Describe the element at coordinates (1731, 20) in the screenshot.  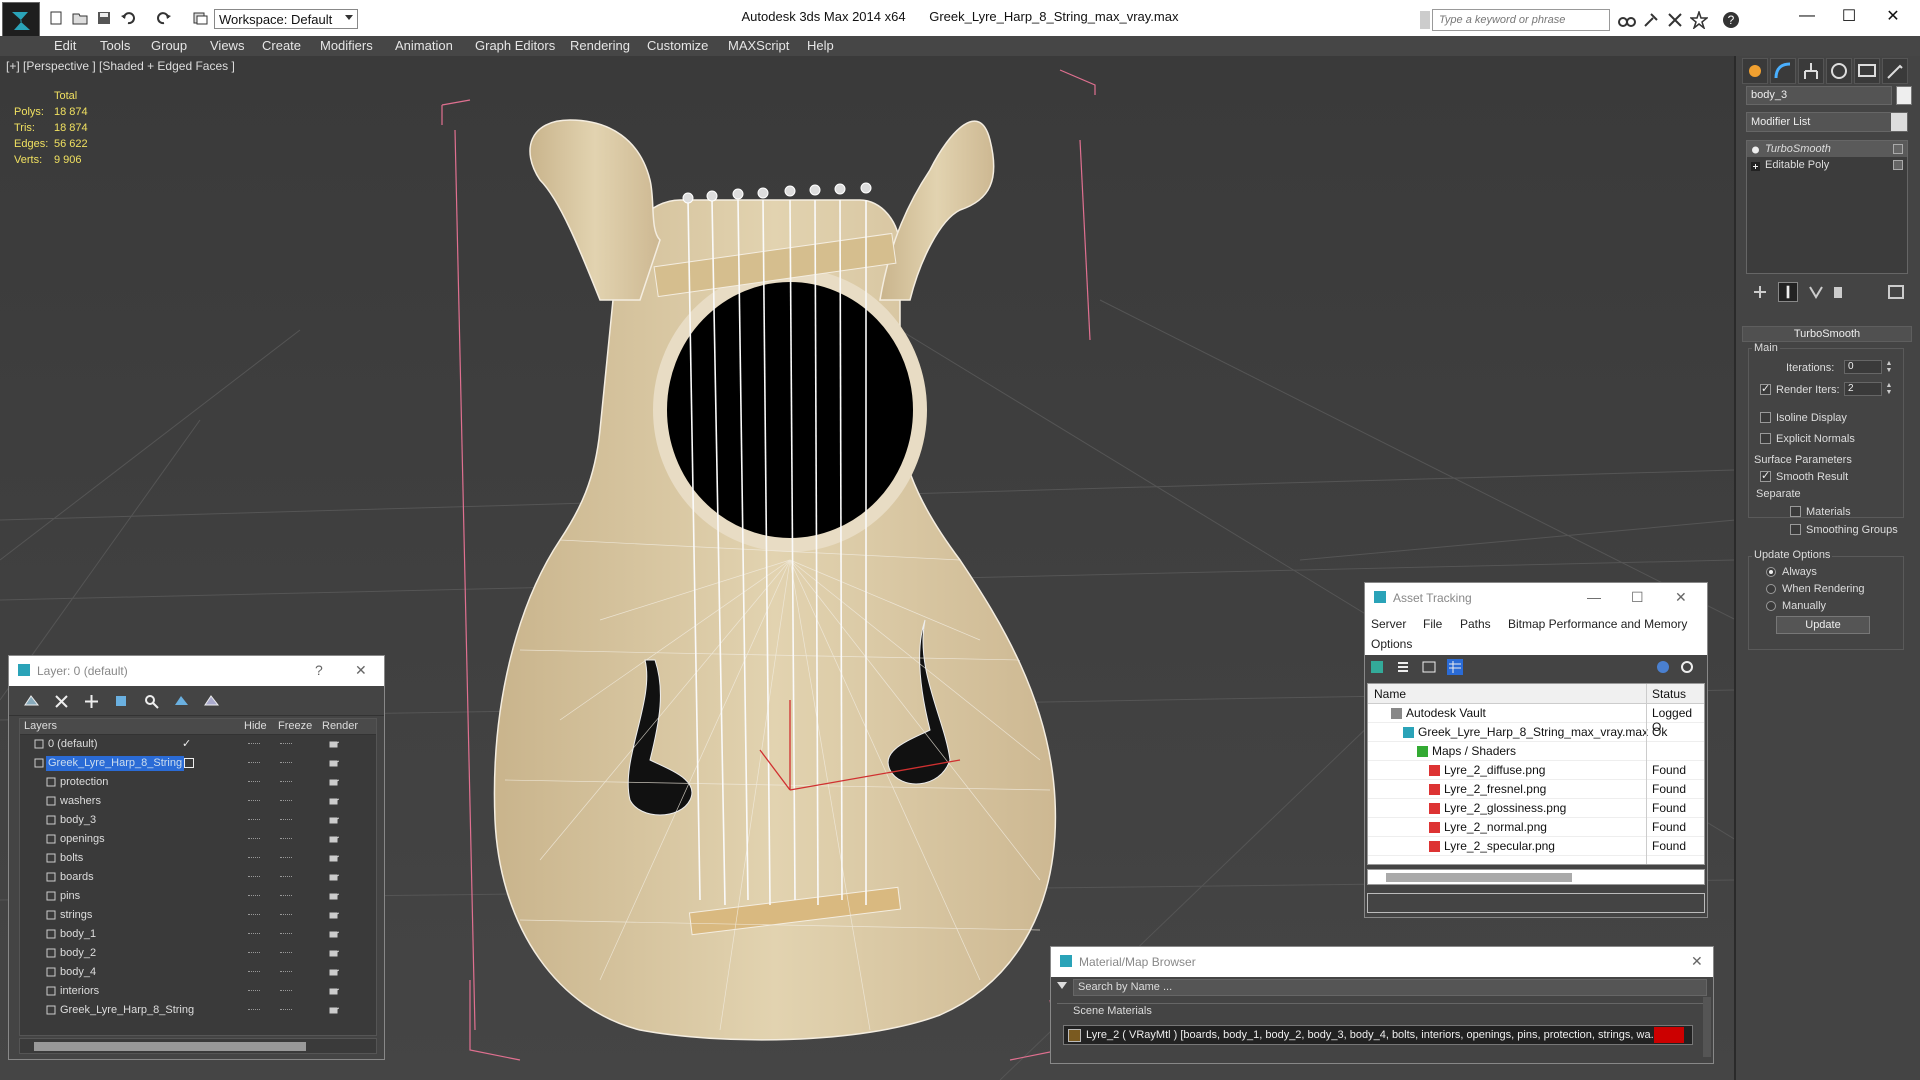
I see `help-icon: ?` at that location.